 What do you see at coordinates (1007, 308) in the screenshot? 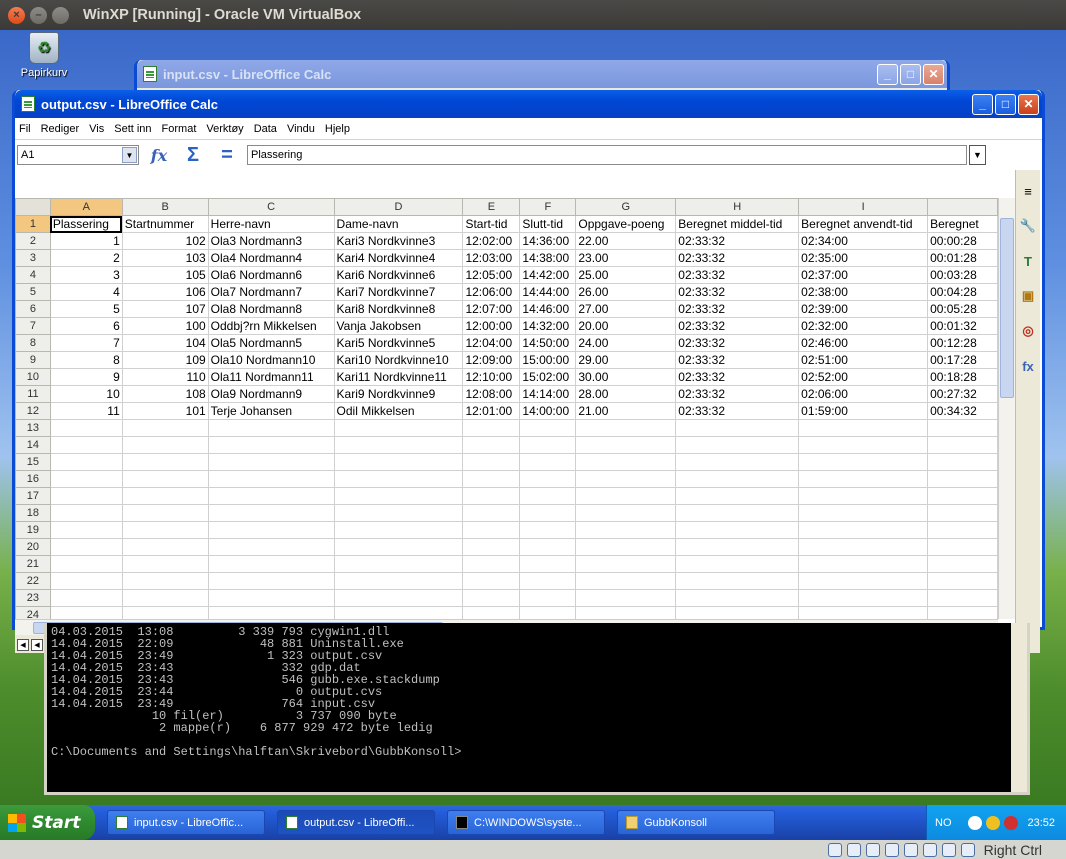
I see `scroll-thumb` at bounding box center [1007, 308].